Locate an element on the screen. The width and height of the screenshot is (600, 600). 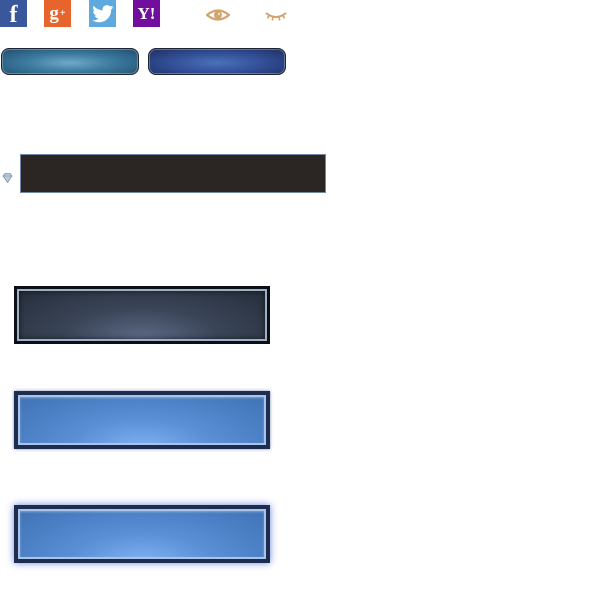
twitter-icon is located at coordinates (102, 13).